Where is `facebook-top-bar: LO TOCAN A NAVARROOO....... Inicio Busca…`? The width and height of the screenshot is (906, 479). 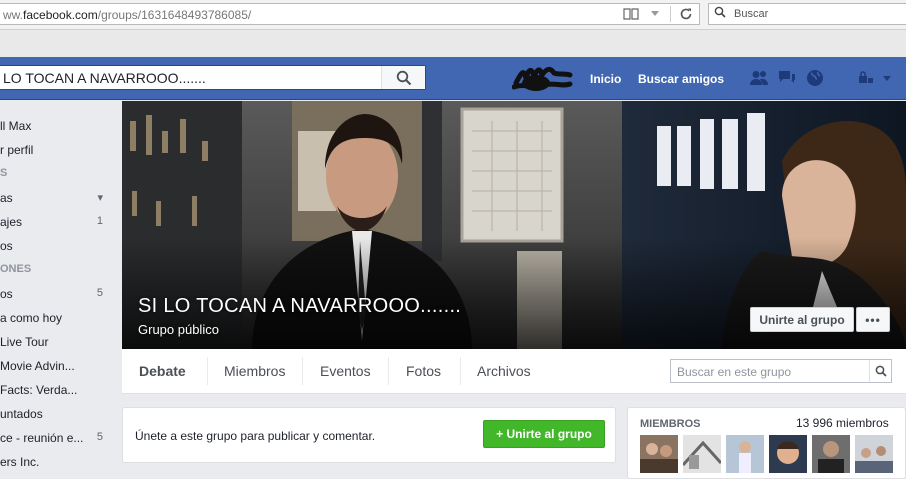 facebook-top-bar: LO TOCAN A NAVARROOO....... Inicio Busca… is located at coordinates (453, 78).